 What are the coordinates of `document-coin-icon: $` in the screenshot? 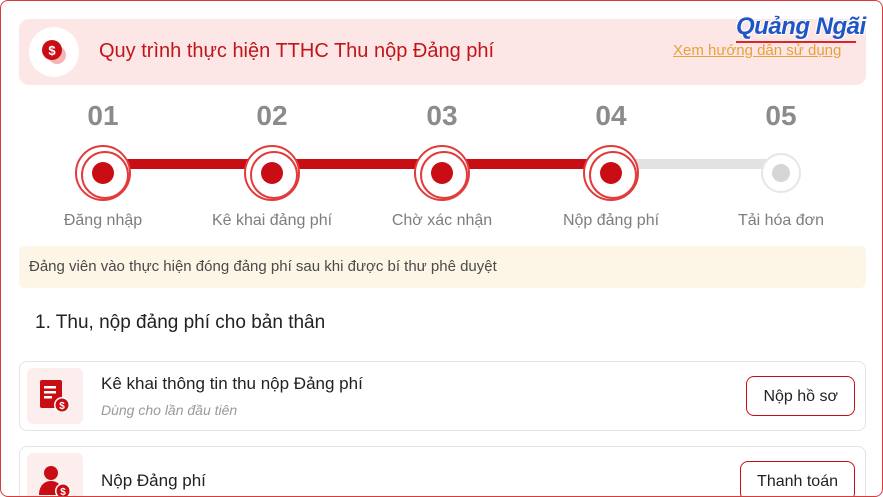 It's located at (55, 396).